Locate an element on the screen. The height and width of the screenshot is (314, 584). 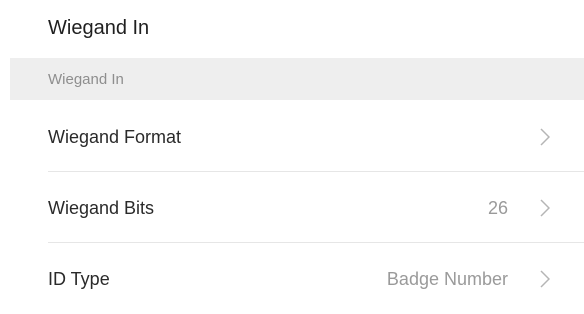
section-header-label: Wiegand In is located at coordinates (86, 79).